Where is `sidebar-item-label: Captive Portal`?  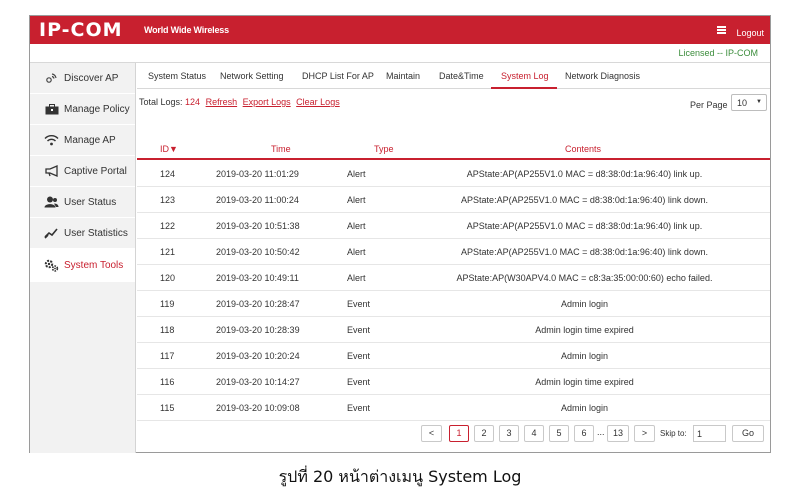 sidebar-item-label: Captive Portal is located at coordinates (95, 171).